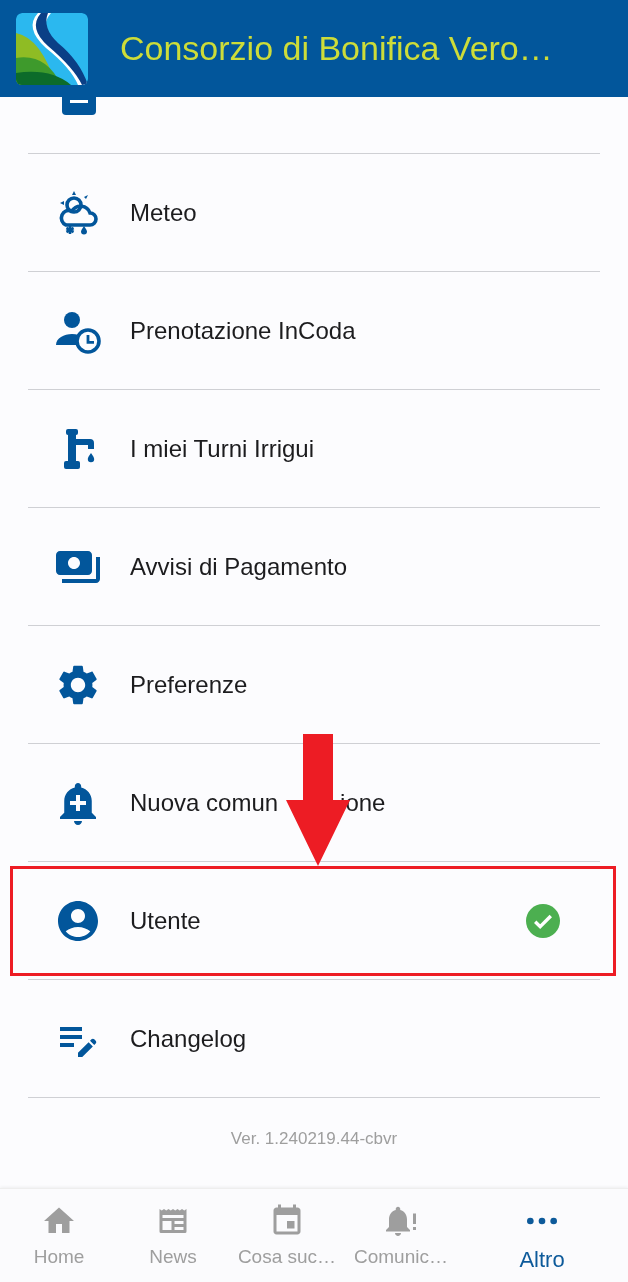 This screenshot has height=1282, width=628. I want to click on menu-item: Meteo, so click(314, 213).